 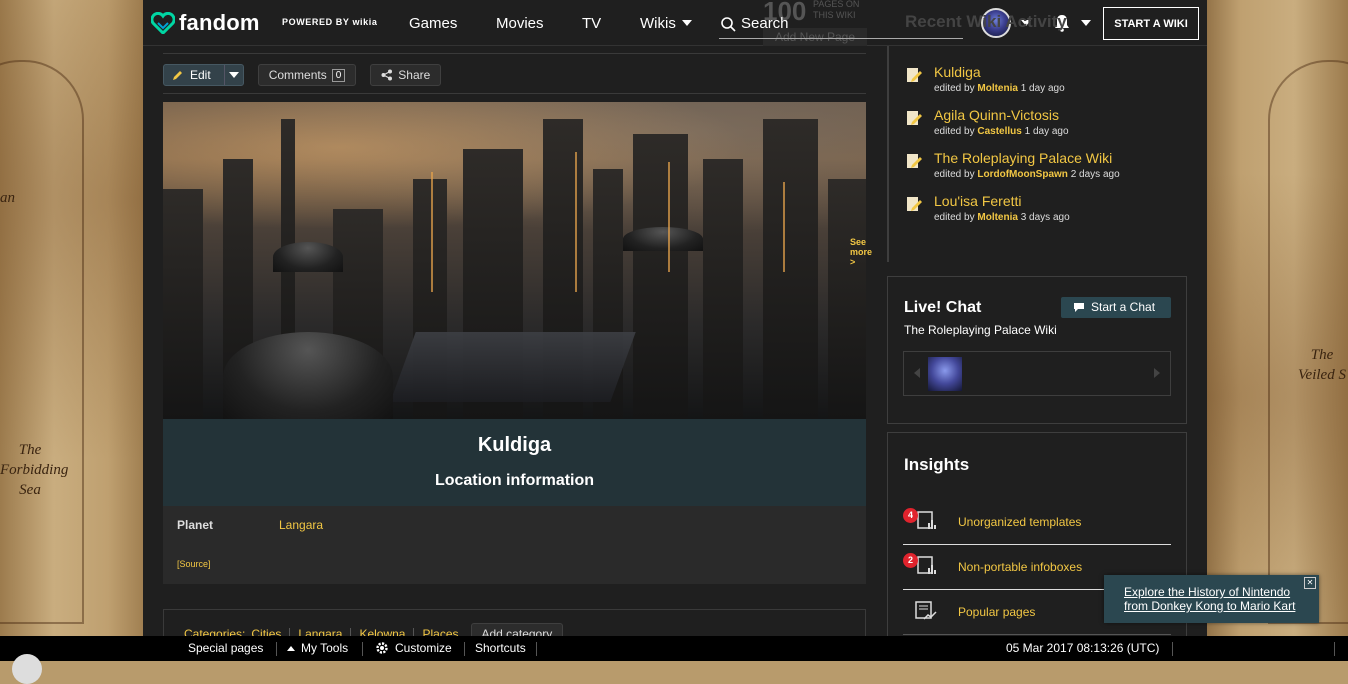 What do you see at coordinates (382, 648) in the screenshot?
I see `gear-icon` at bounding box center [382, 648].